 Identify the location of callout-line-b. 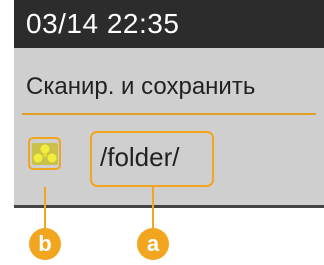
(45, 207).